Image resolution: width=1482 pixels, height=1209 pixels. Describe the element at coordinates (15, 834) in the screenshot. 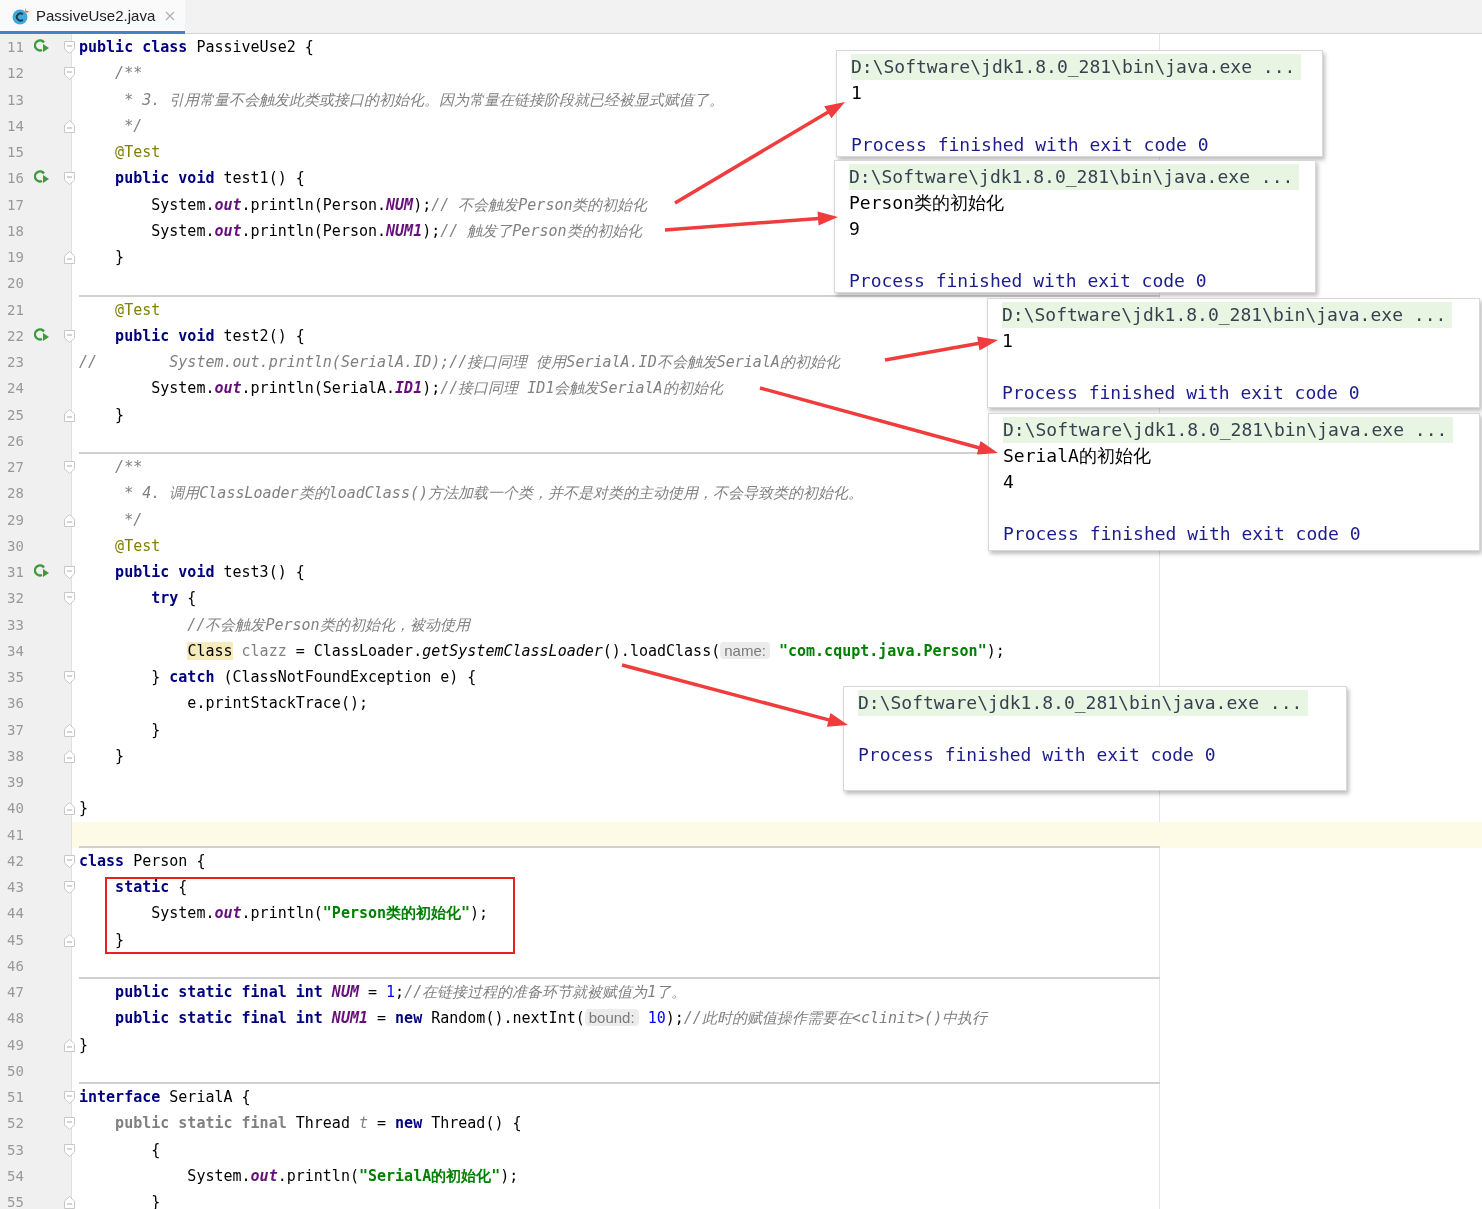

I see `line-number: 41` at that location.